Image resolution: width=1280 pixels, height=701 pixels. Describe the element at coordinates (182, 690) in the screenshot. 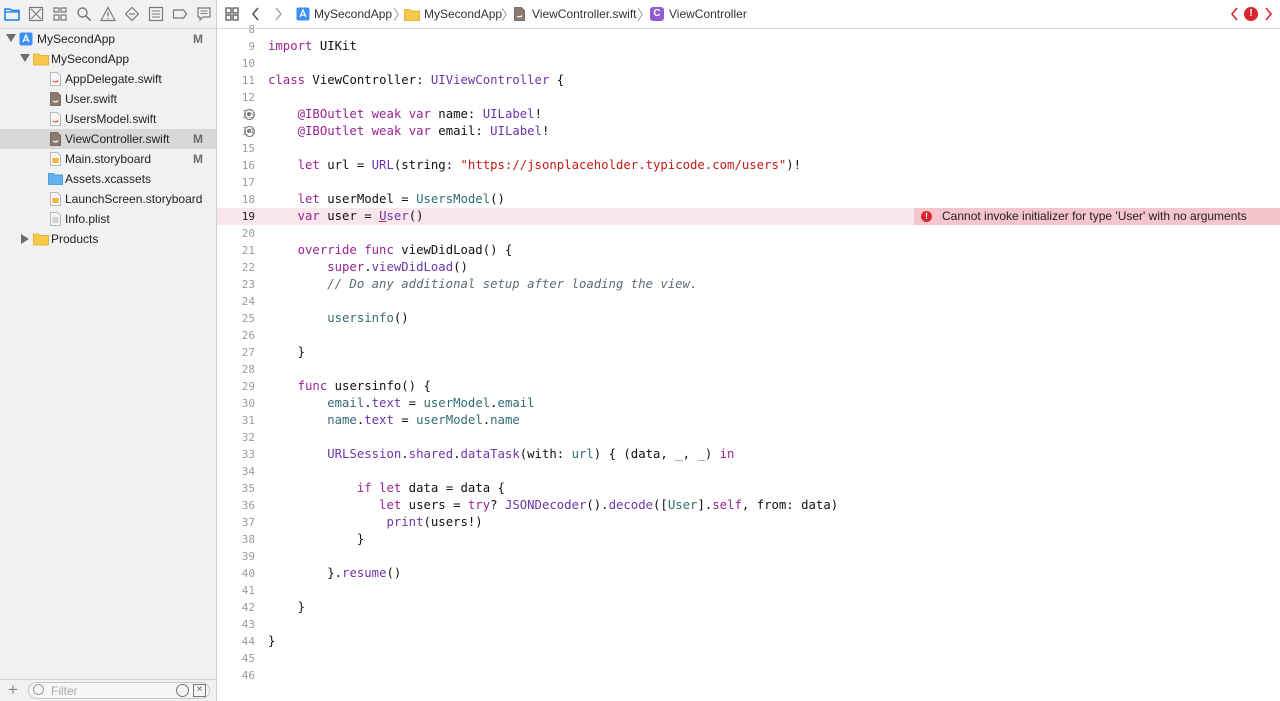

I see `recent-files-filter-icon` at that location.